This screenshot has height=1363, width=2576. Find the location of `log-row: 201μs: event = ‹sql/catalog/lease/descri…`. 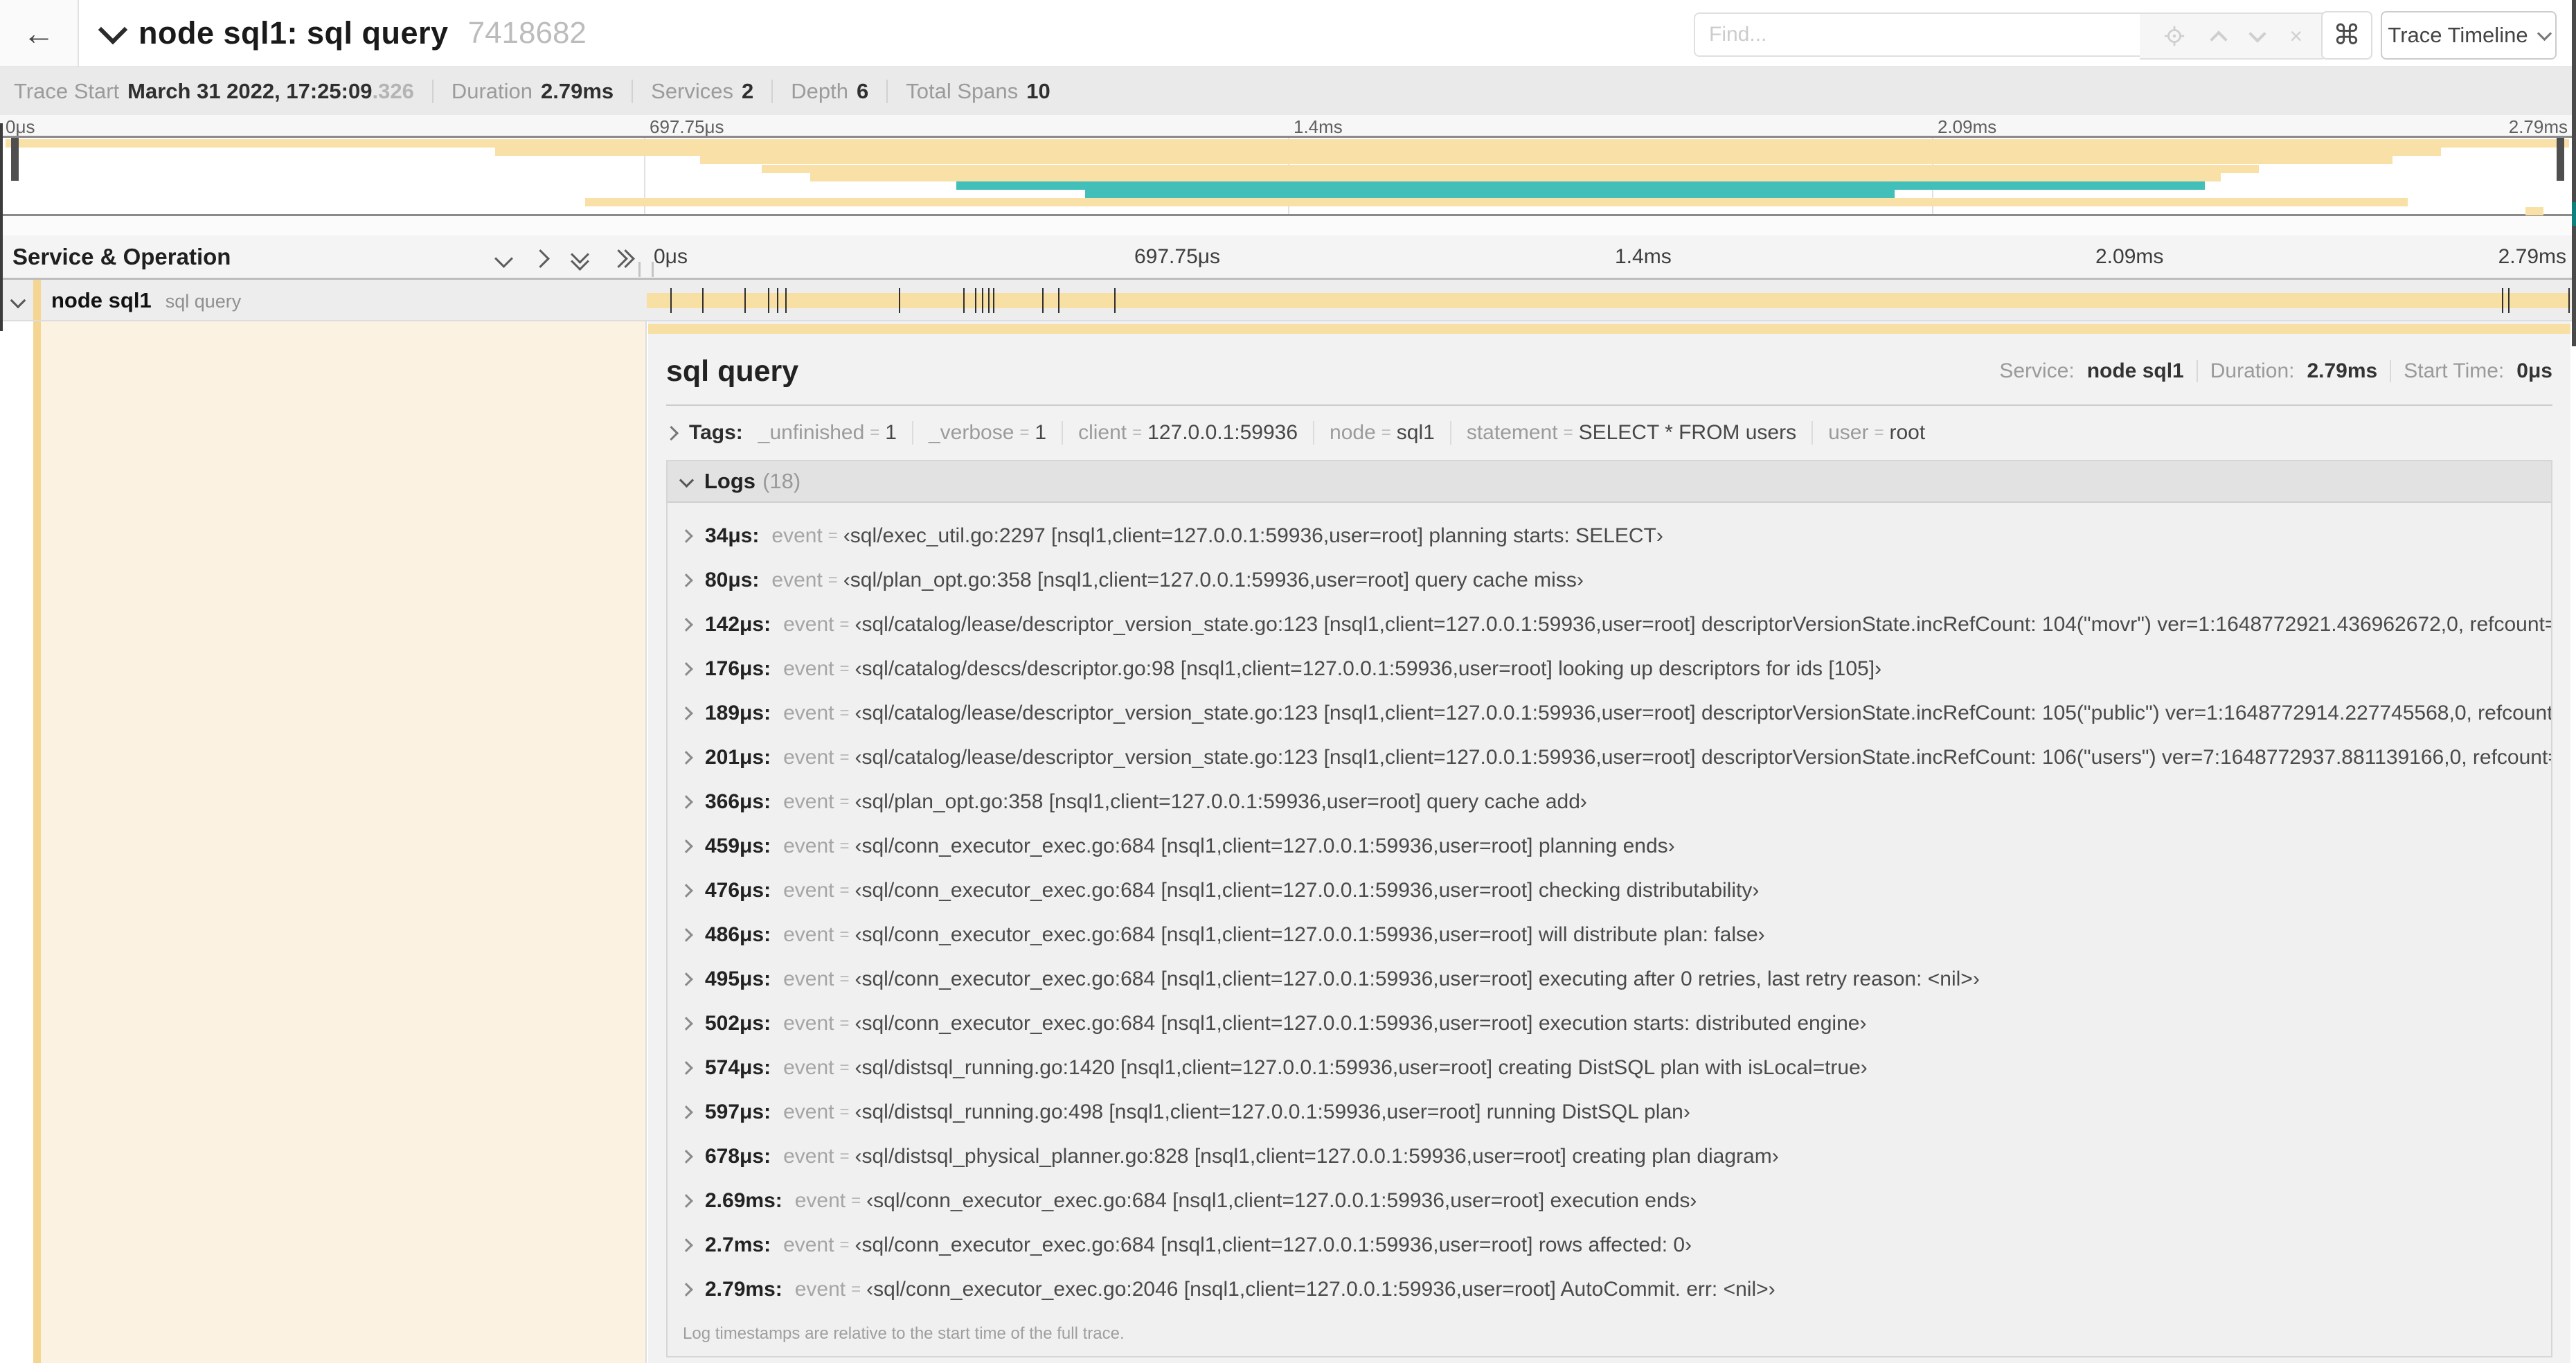

log-row: 201μs: event = ‹sql/catalog/lease/descri… is located at coordinates (1609, 758).